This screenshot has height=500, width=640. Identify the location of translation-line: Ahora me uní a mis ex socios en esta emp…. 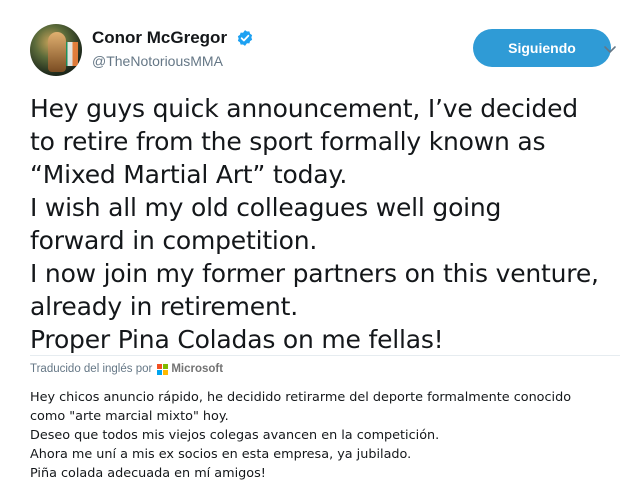
(221, 454).